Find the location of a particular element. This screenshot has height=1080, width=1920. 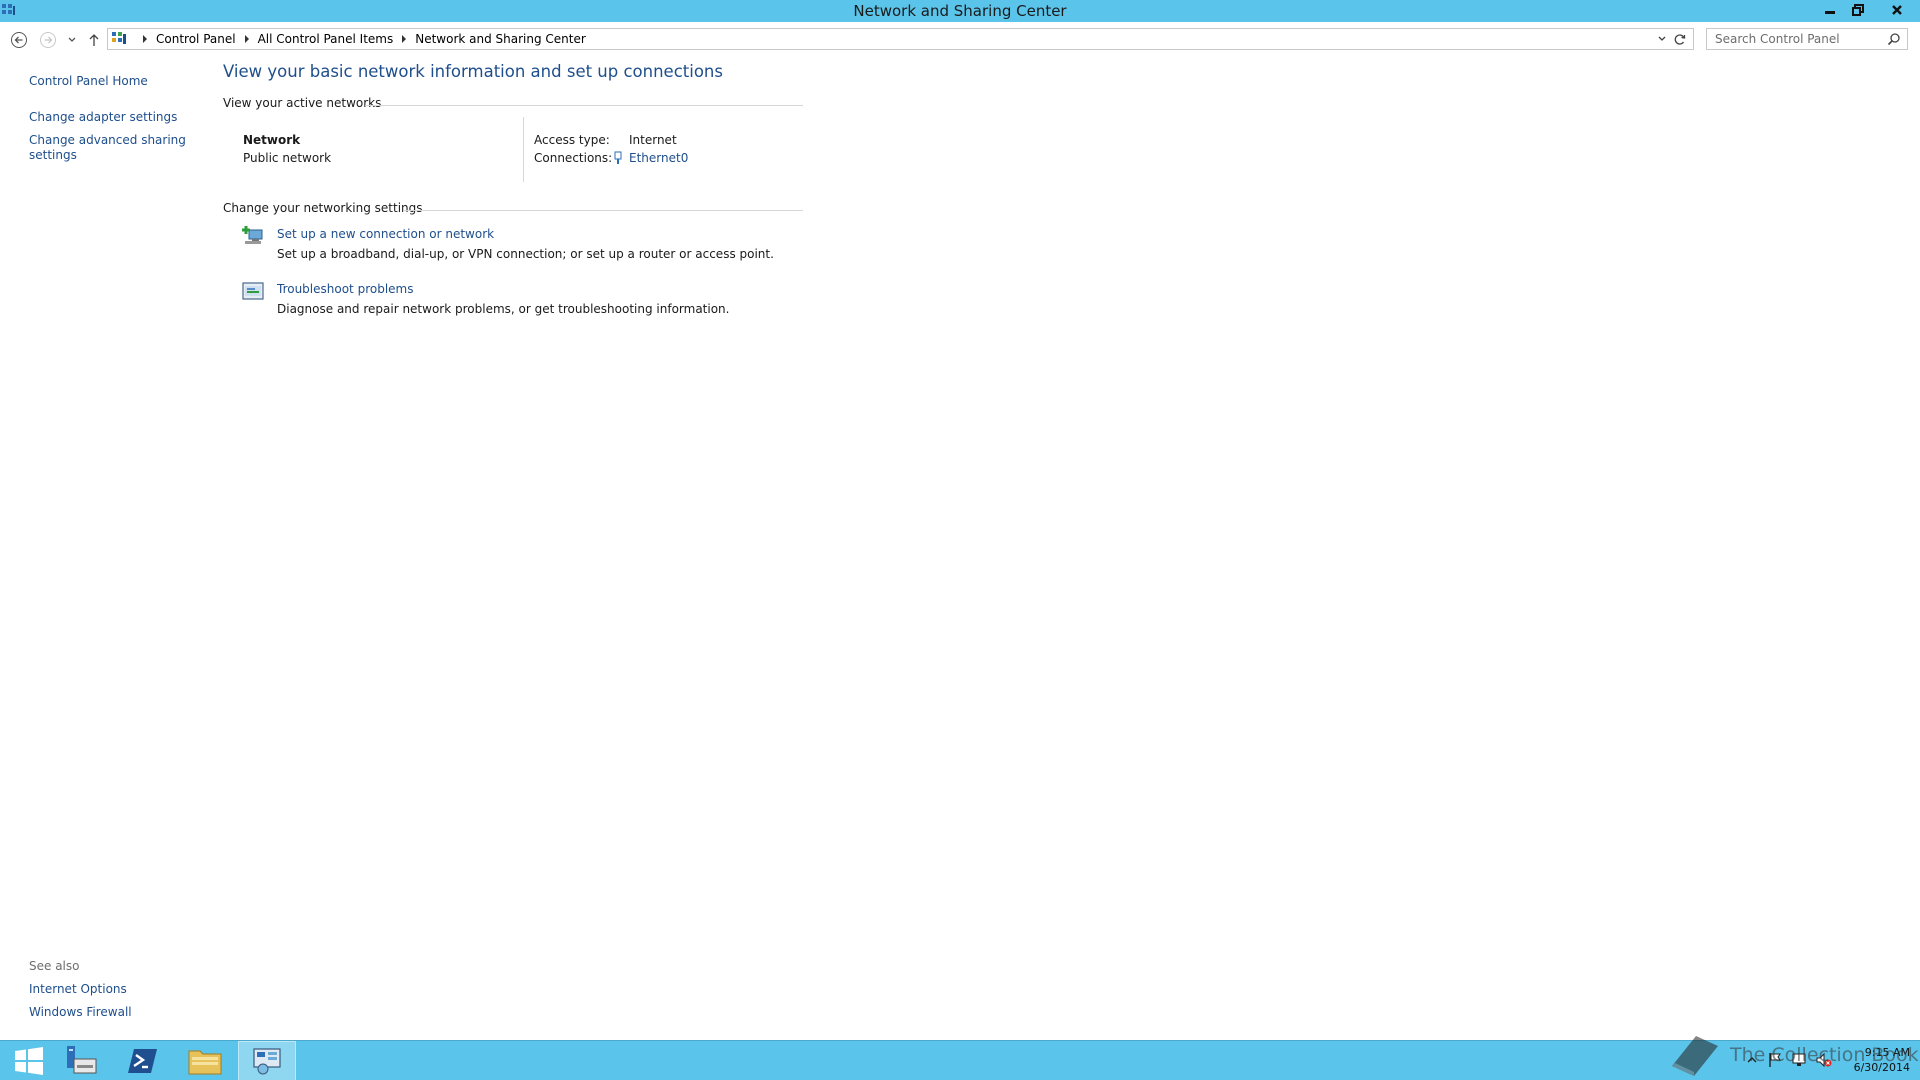

server-manager-icon is located at coordinates (82, 1060).